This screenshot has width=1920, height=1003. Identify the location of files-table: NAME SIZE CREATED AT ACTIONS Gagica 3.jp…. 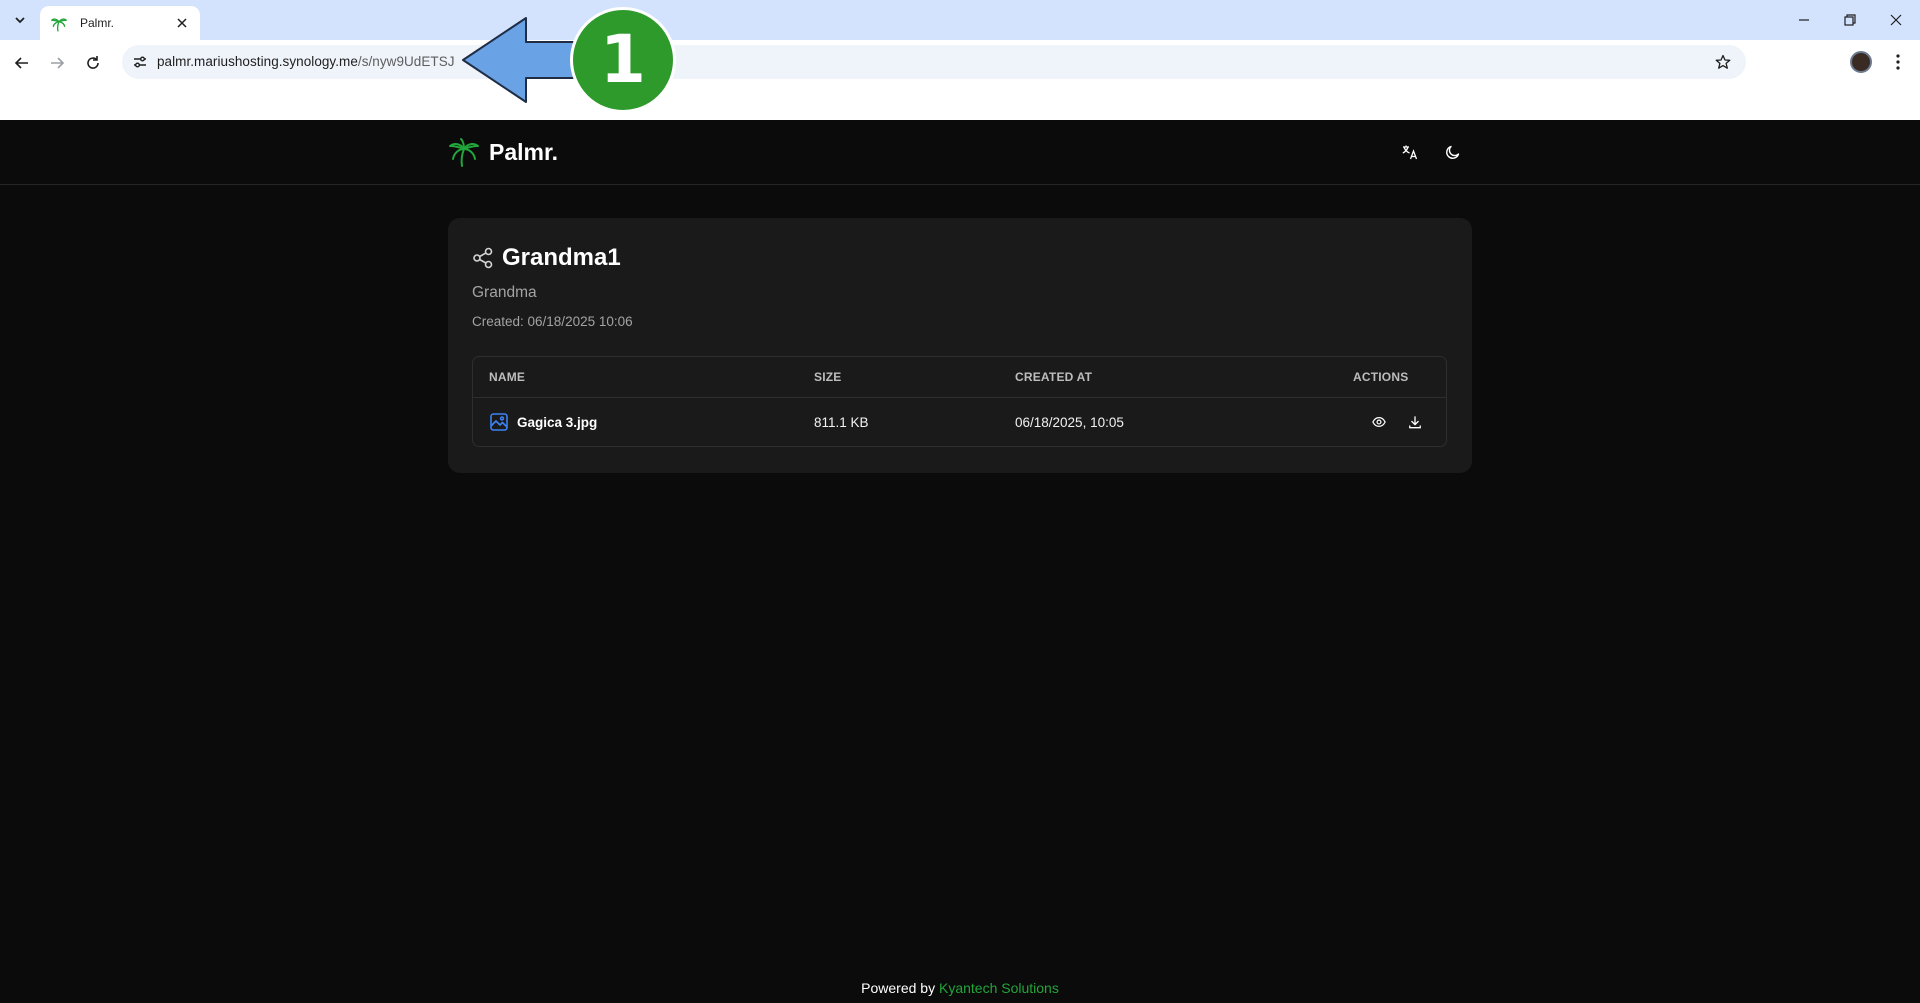
(959, 401).